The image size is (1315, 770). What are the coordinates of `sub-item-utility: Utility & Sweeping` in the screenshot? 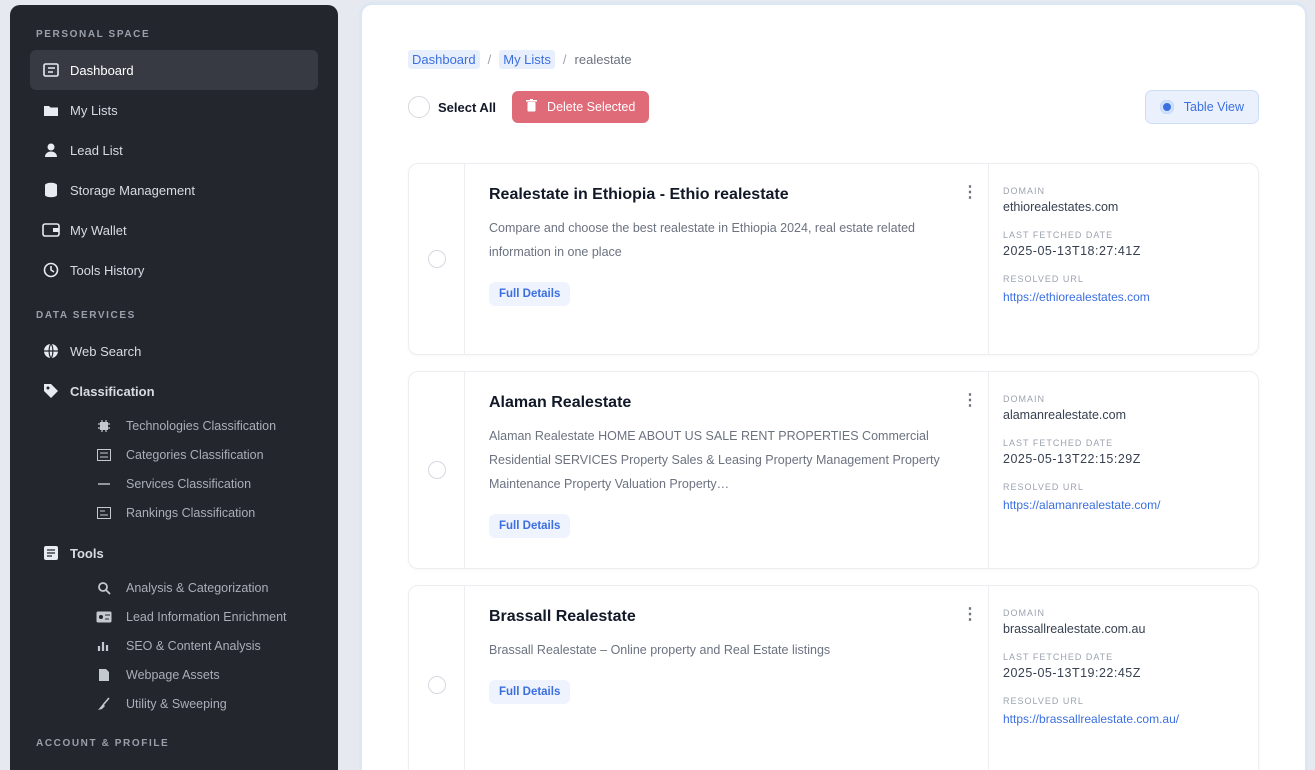 It's located at (174, 703).